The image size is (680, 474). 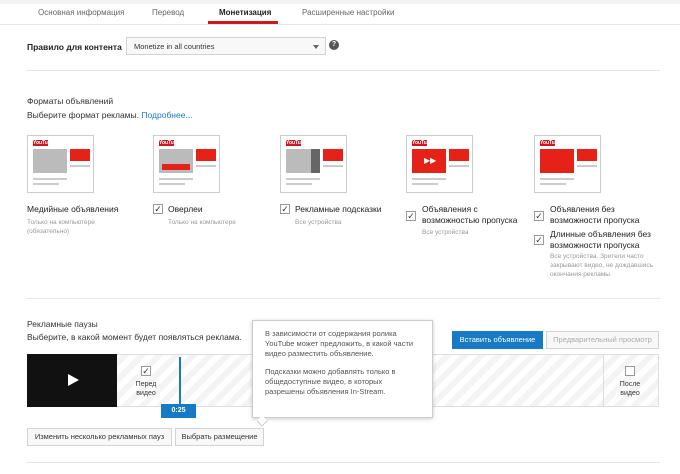 I want to click on skippable-ads-thumbnail: YouTube ▶▶, so click(x=439, y=164).